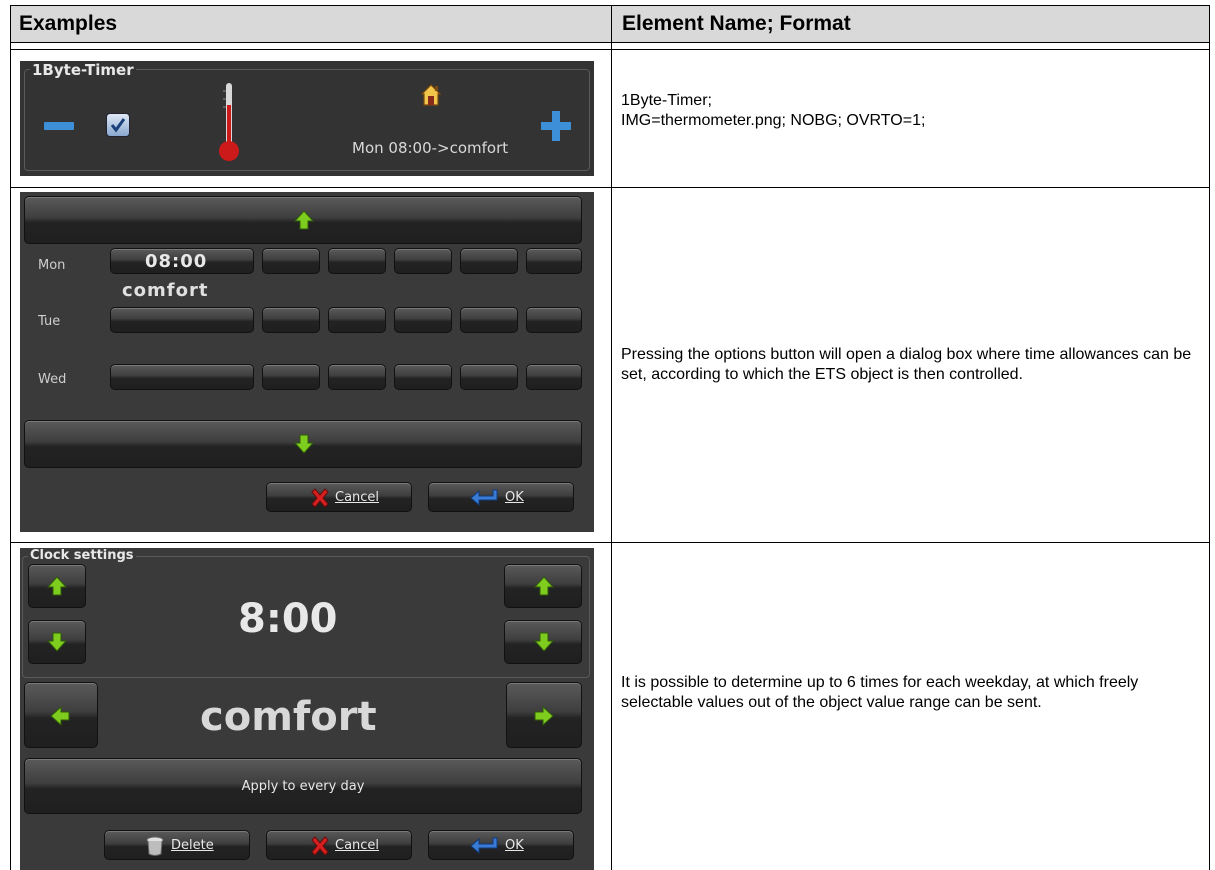  I want to click on table-header: Examples Element Name; Format, so click(610, 24).